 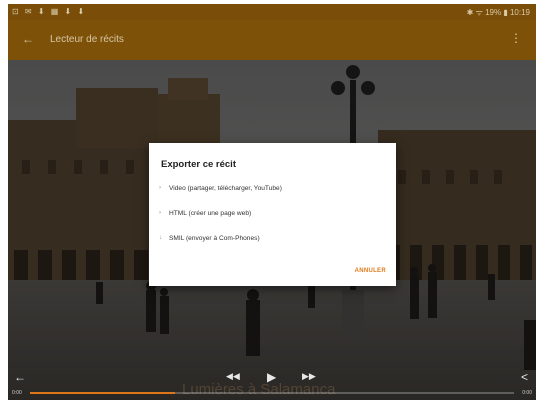 What do you see at coordinates (210, 213) in the screenshot?
I see `option-label: HTML (créer une page web)` at bounding box center [210, 213].